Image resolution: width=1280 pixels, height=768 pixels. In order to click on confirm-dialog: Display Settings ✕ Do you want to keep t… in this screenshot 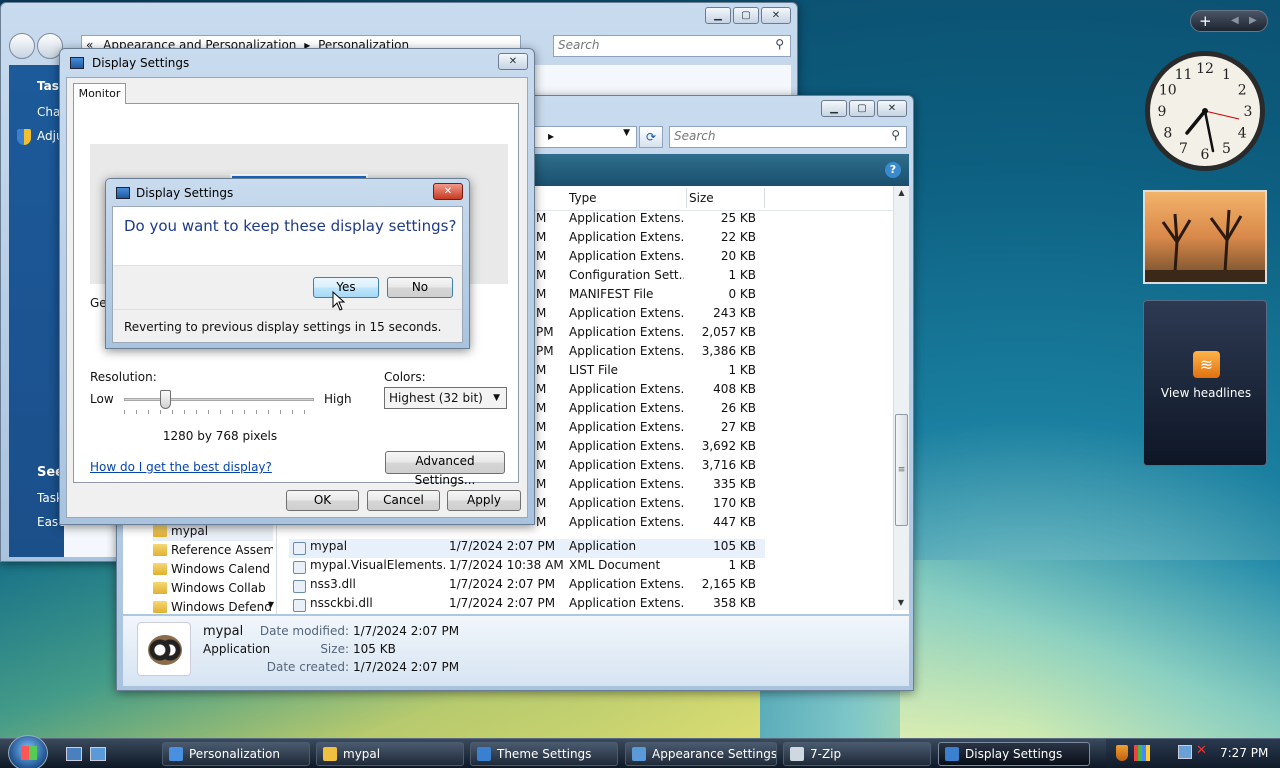, I will do `click(287, 263)`.